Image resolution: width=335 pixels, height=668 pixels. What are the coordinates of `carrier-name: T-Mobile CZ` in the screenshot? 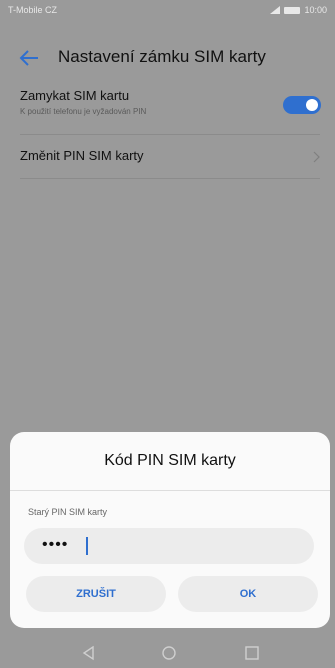 It's located at (33, 10).